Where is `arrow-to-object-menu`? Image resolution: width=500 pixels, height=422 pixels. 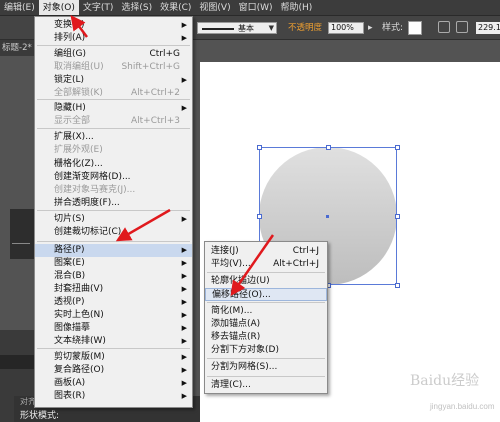 arrow-to-object-menu is located at coordinates (79, 26).